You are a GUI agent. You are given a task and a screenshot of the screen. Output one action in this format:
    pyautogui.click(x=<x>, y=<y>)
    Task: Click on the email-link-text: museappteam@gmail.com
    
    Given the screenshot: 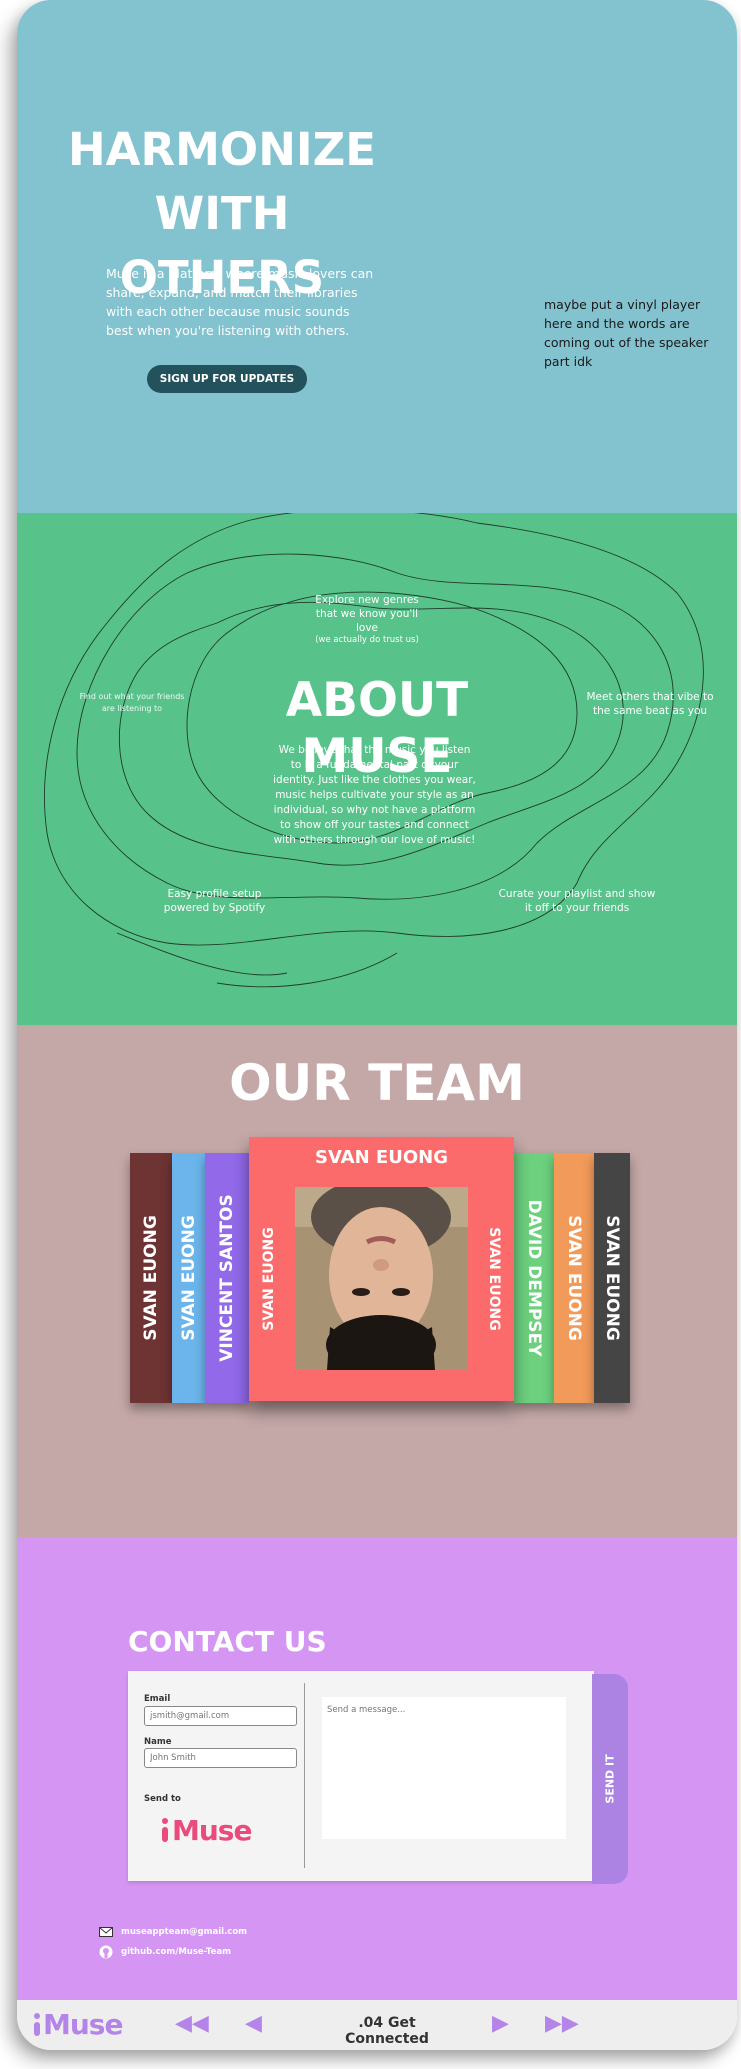 What is the action you would take?
    pyautogui.click(x=184, y=1932)
    